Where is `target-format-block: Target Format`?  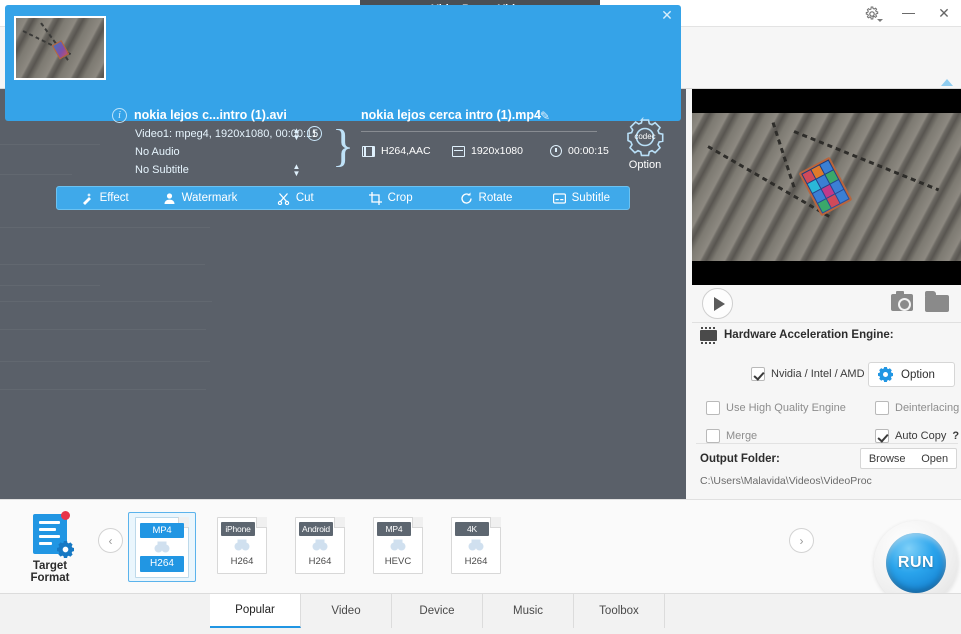
target-format-block: Target Format is located at coordinates (50, 547).